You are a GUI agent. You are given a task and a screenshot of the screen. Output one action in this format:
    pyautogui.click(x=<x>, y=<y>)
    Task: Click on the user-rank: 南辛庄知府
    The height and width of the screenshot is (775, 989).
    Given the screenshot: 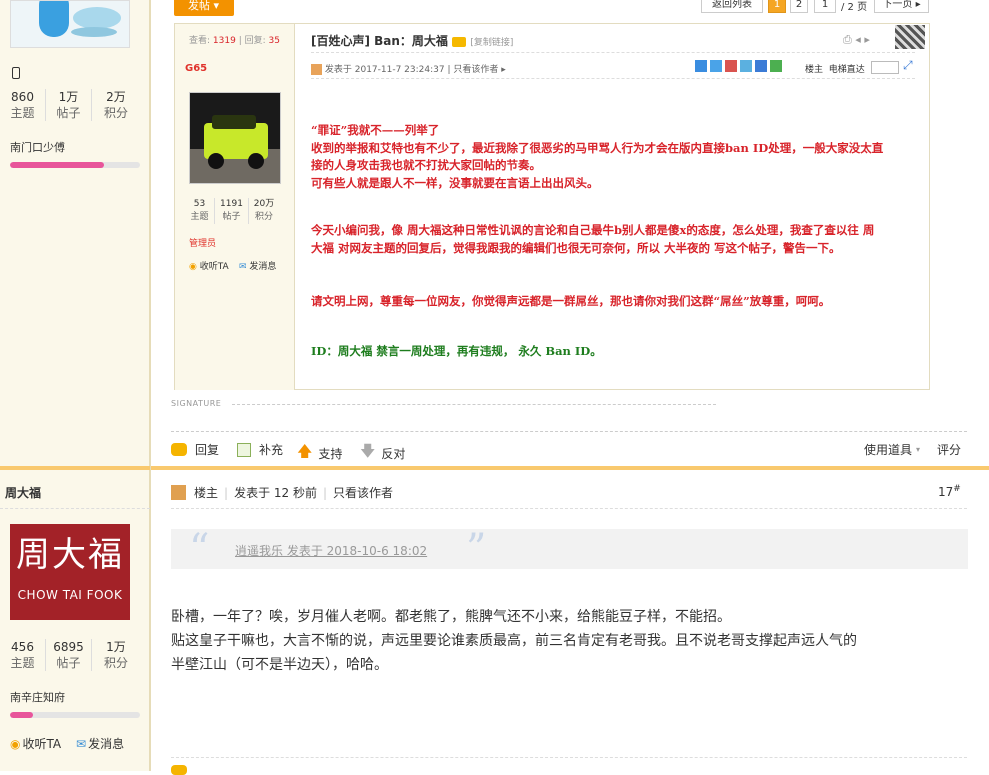 What is the action you would take?
    pyautogui.click(x=37, y=697)
    